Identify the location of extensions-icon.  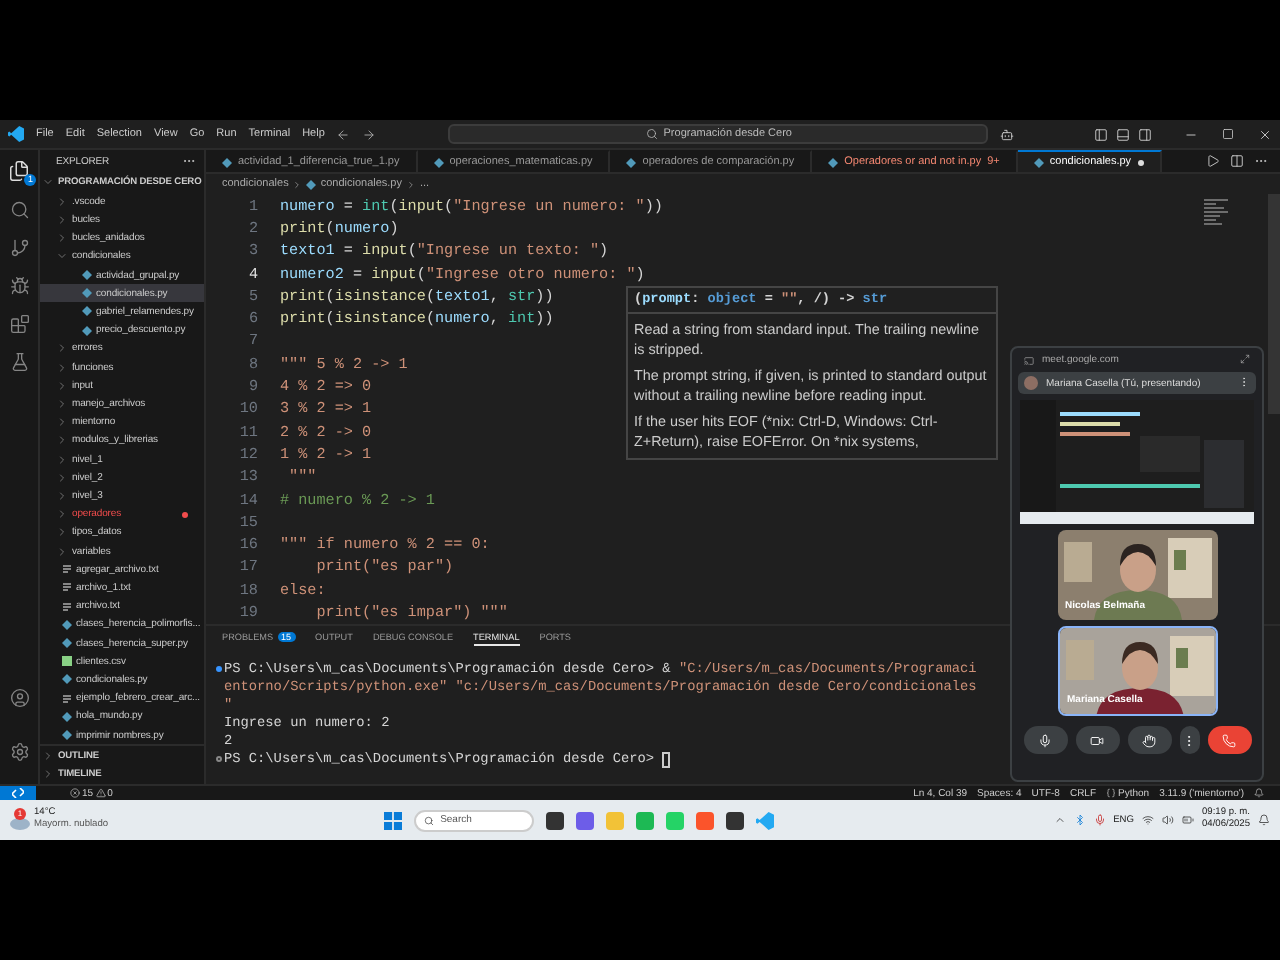
(19, 324).